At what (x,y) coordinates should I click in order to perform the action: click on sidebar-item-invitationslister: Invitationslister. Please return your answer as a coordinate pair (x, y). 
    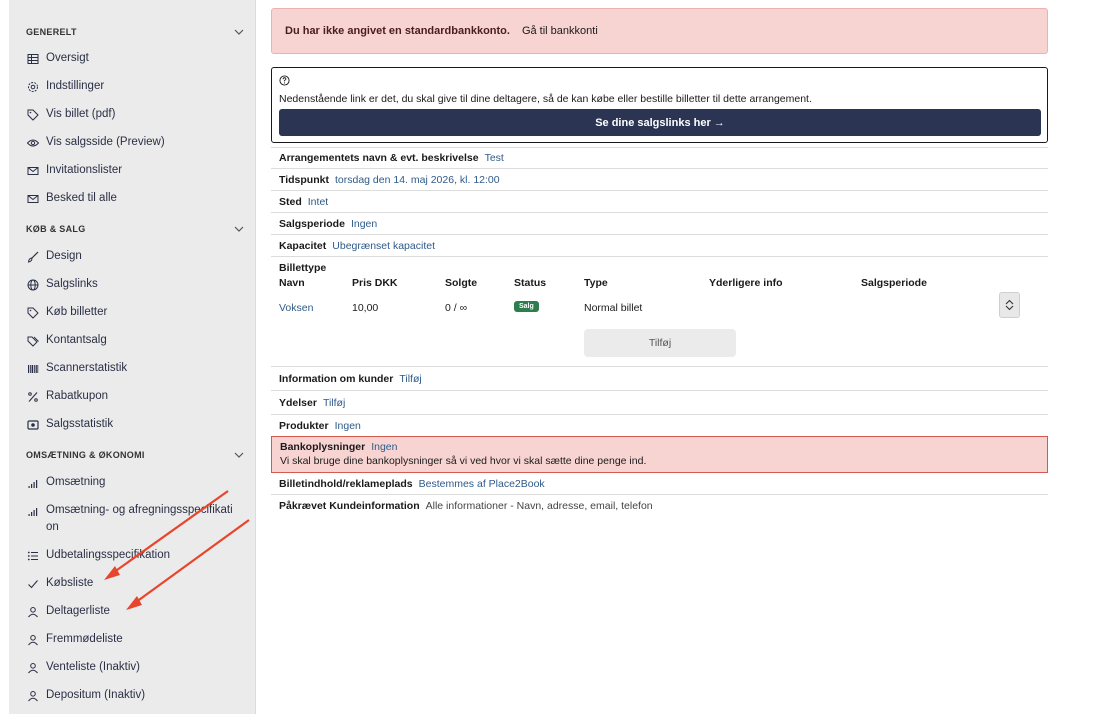
    Looking at the image, I should click on (137, 170).